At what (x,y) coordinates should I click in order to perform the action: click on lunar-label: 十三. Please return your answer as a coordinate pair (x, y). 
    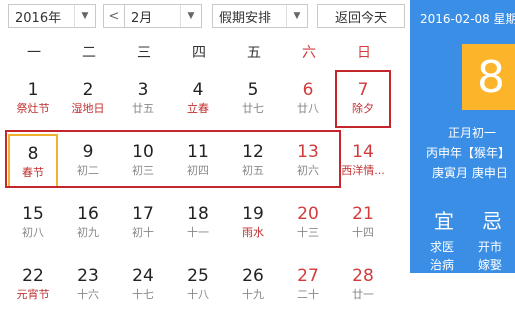
    Looking at the image, I should click on (308, 232).